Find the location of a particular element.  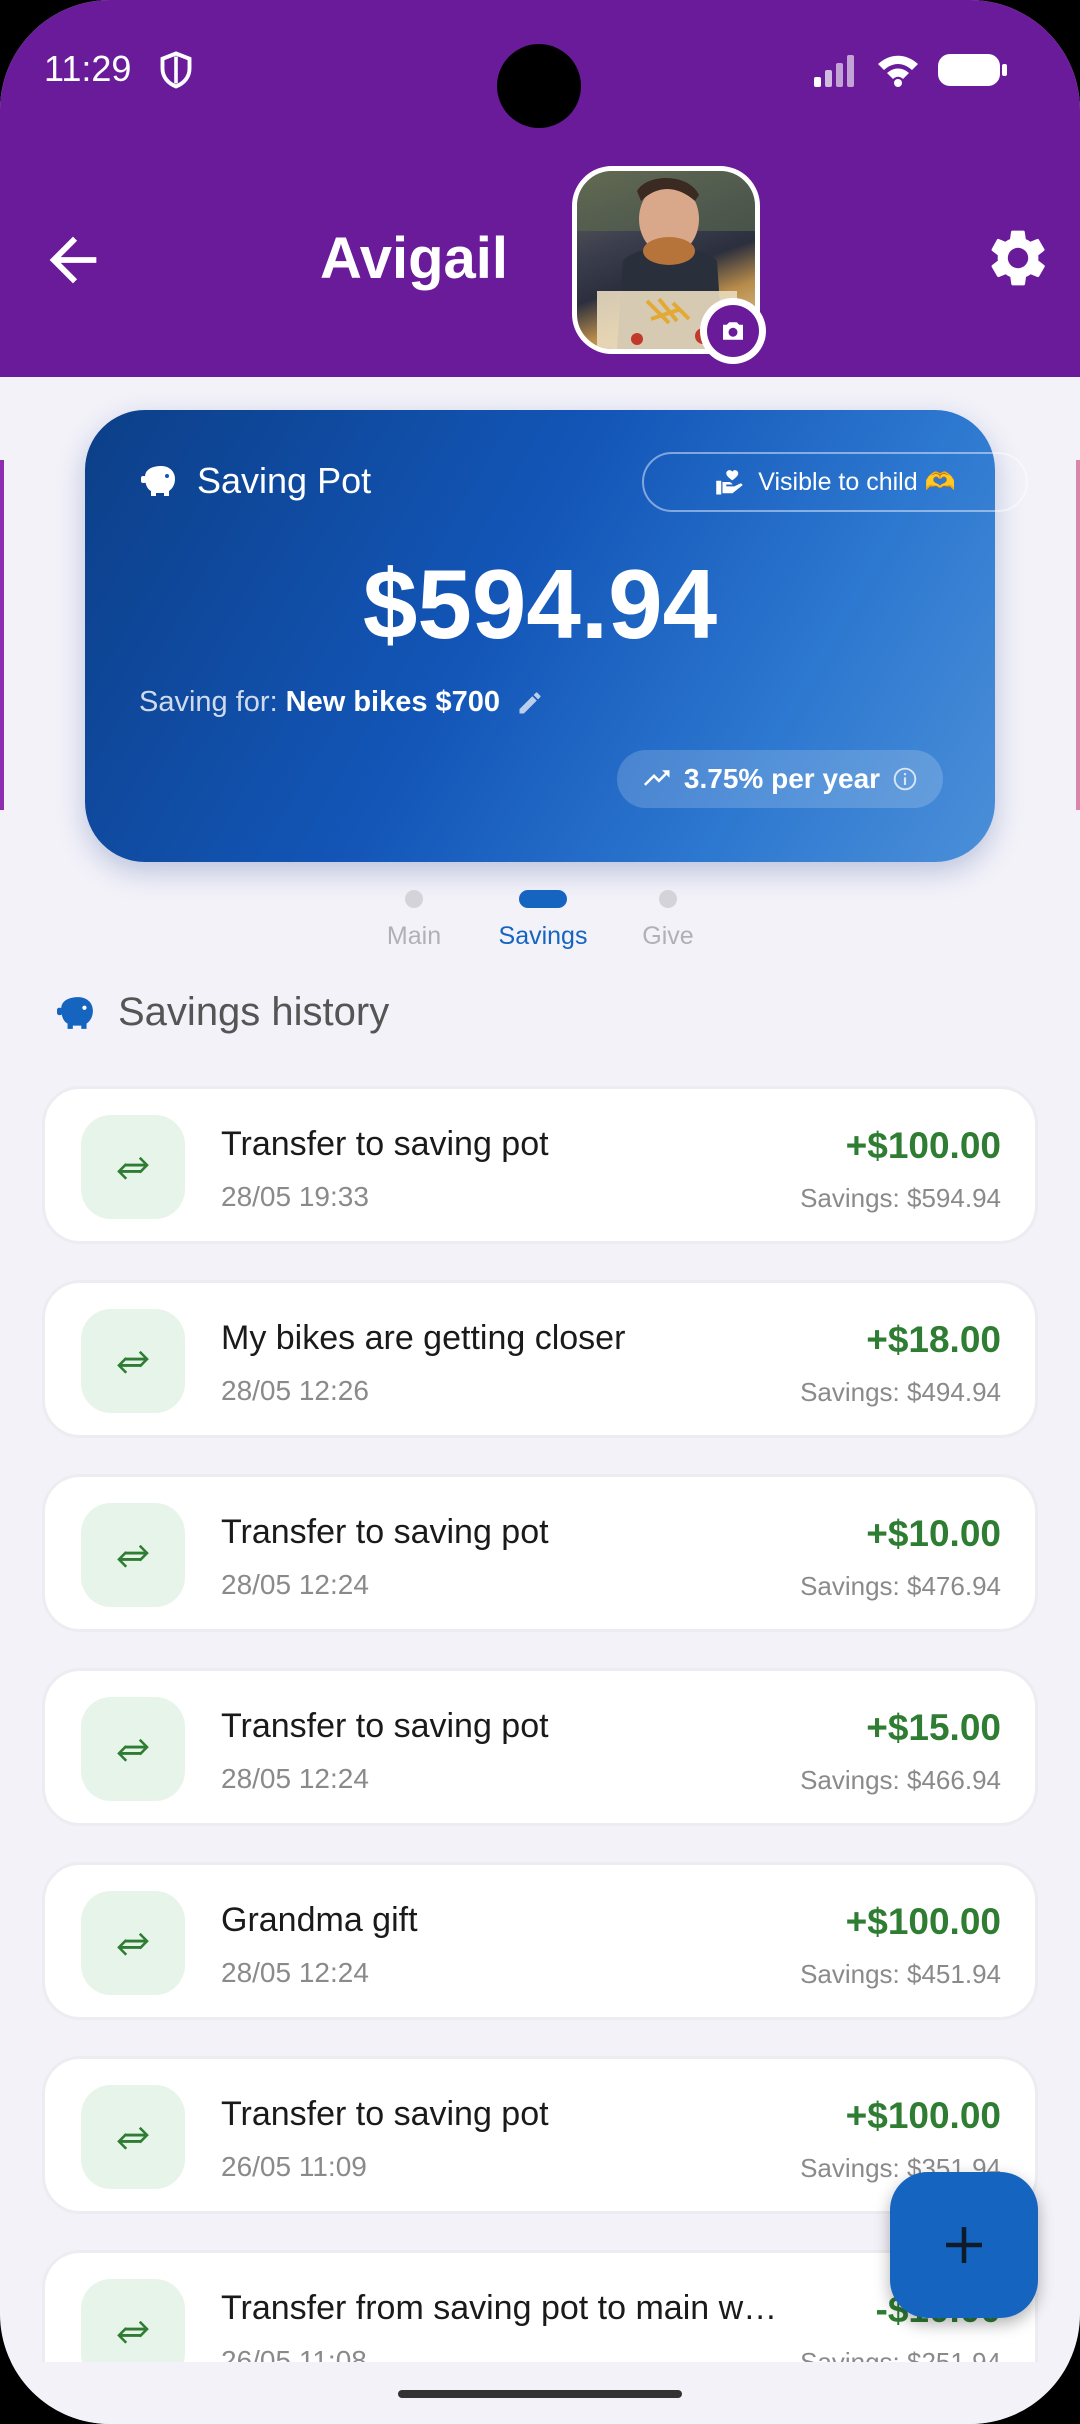

signal-icon is located at coordinates (834, 71).